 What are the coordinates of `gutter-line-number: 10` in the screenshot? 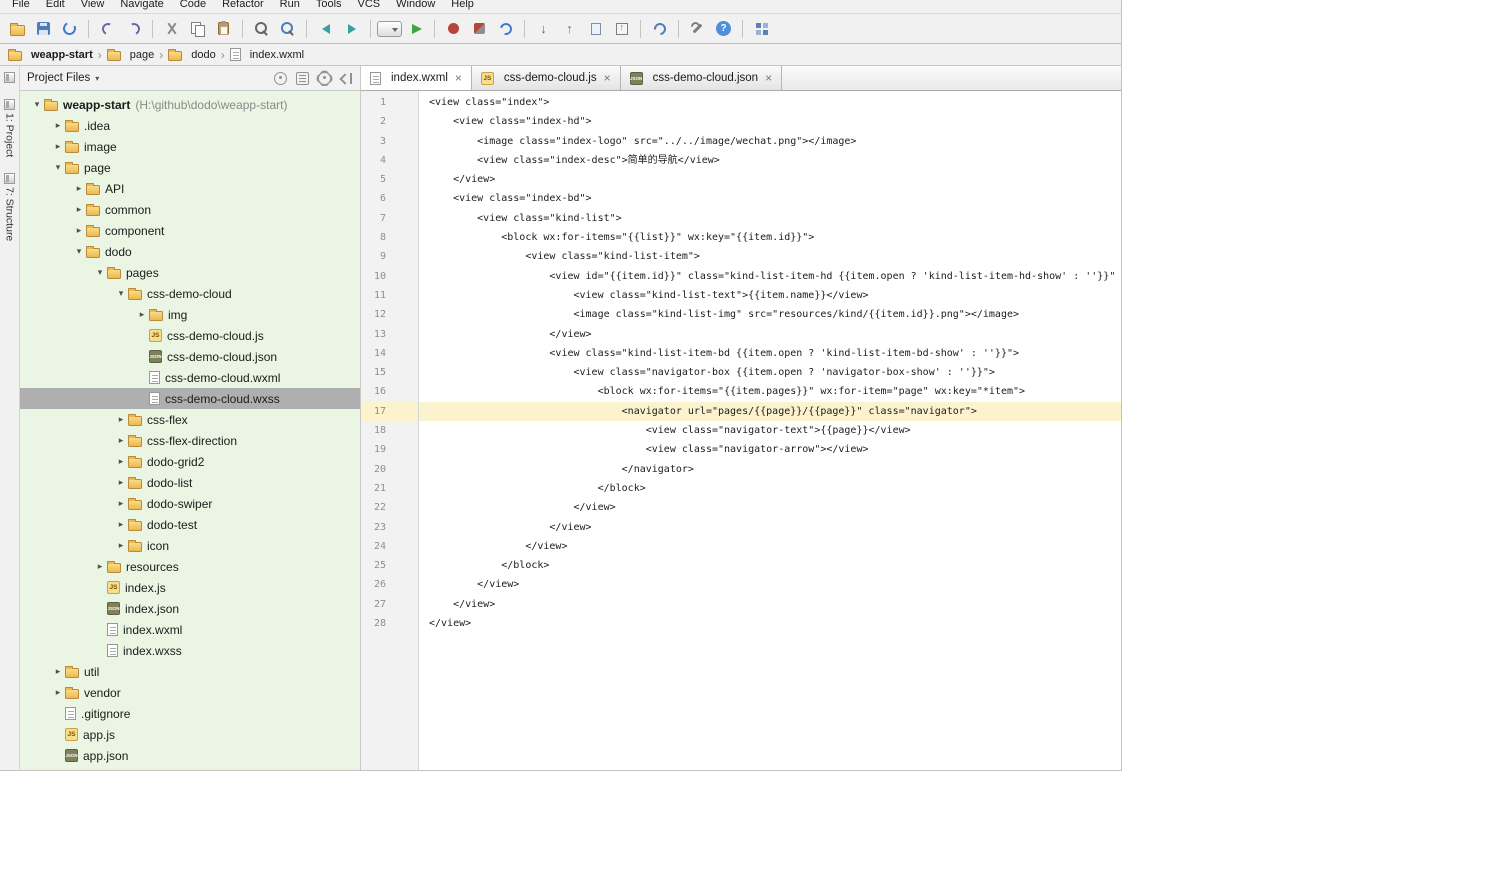 It's located at (389, 276).